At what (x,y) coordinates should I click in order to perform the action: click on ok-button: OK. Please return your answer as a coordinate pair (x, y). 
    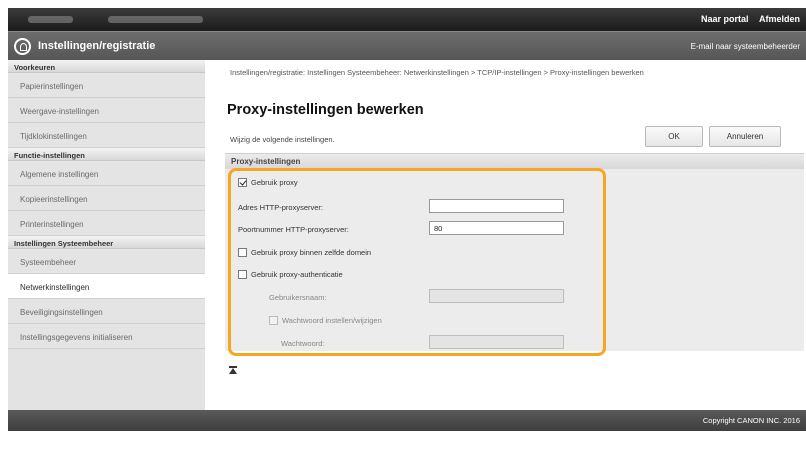
    Looking at the image, I should click on (674, 136).